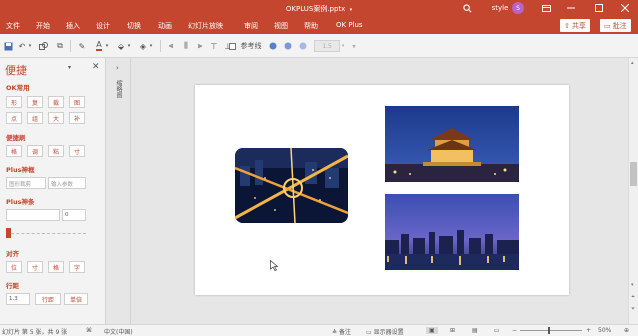 This screenshot has width=638, height=336. What do you see at coordinates (518, 8) in the screenshot?
I see `avatar: S` at bounding box center [518, 8].